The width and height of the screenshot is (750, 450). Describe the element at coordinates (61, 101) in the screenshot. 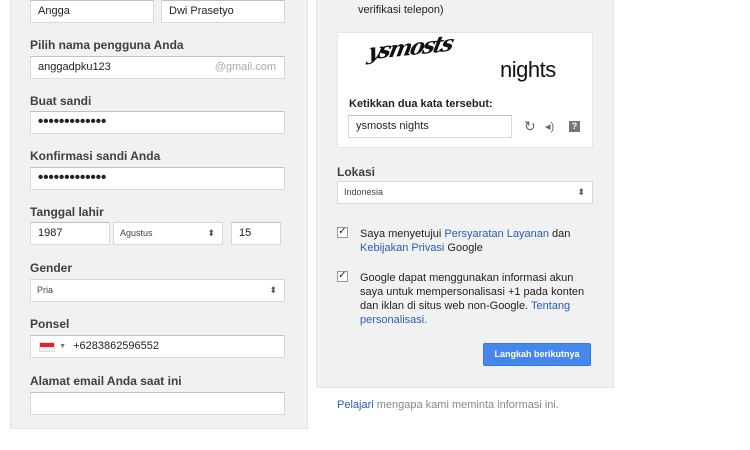

I see `password-label: Buat sandi` at that location.